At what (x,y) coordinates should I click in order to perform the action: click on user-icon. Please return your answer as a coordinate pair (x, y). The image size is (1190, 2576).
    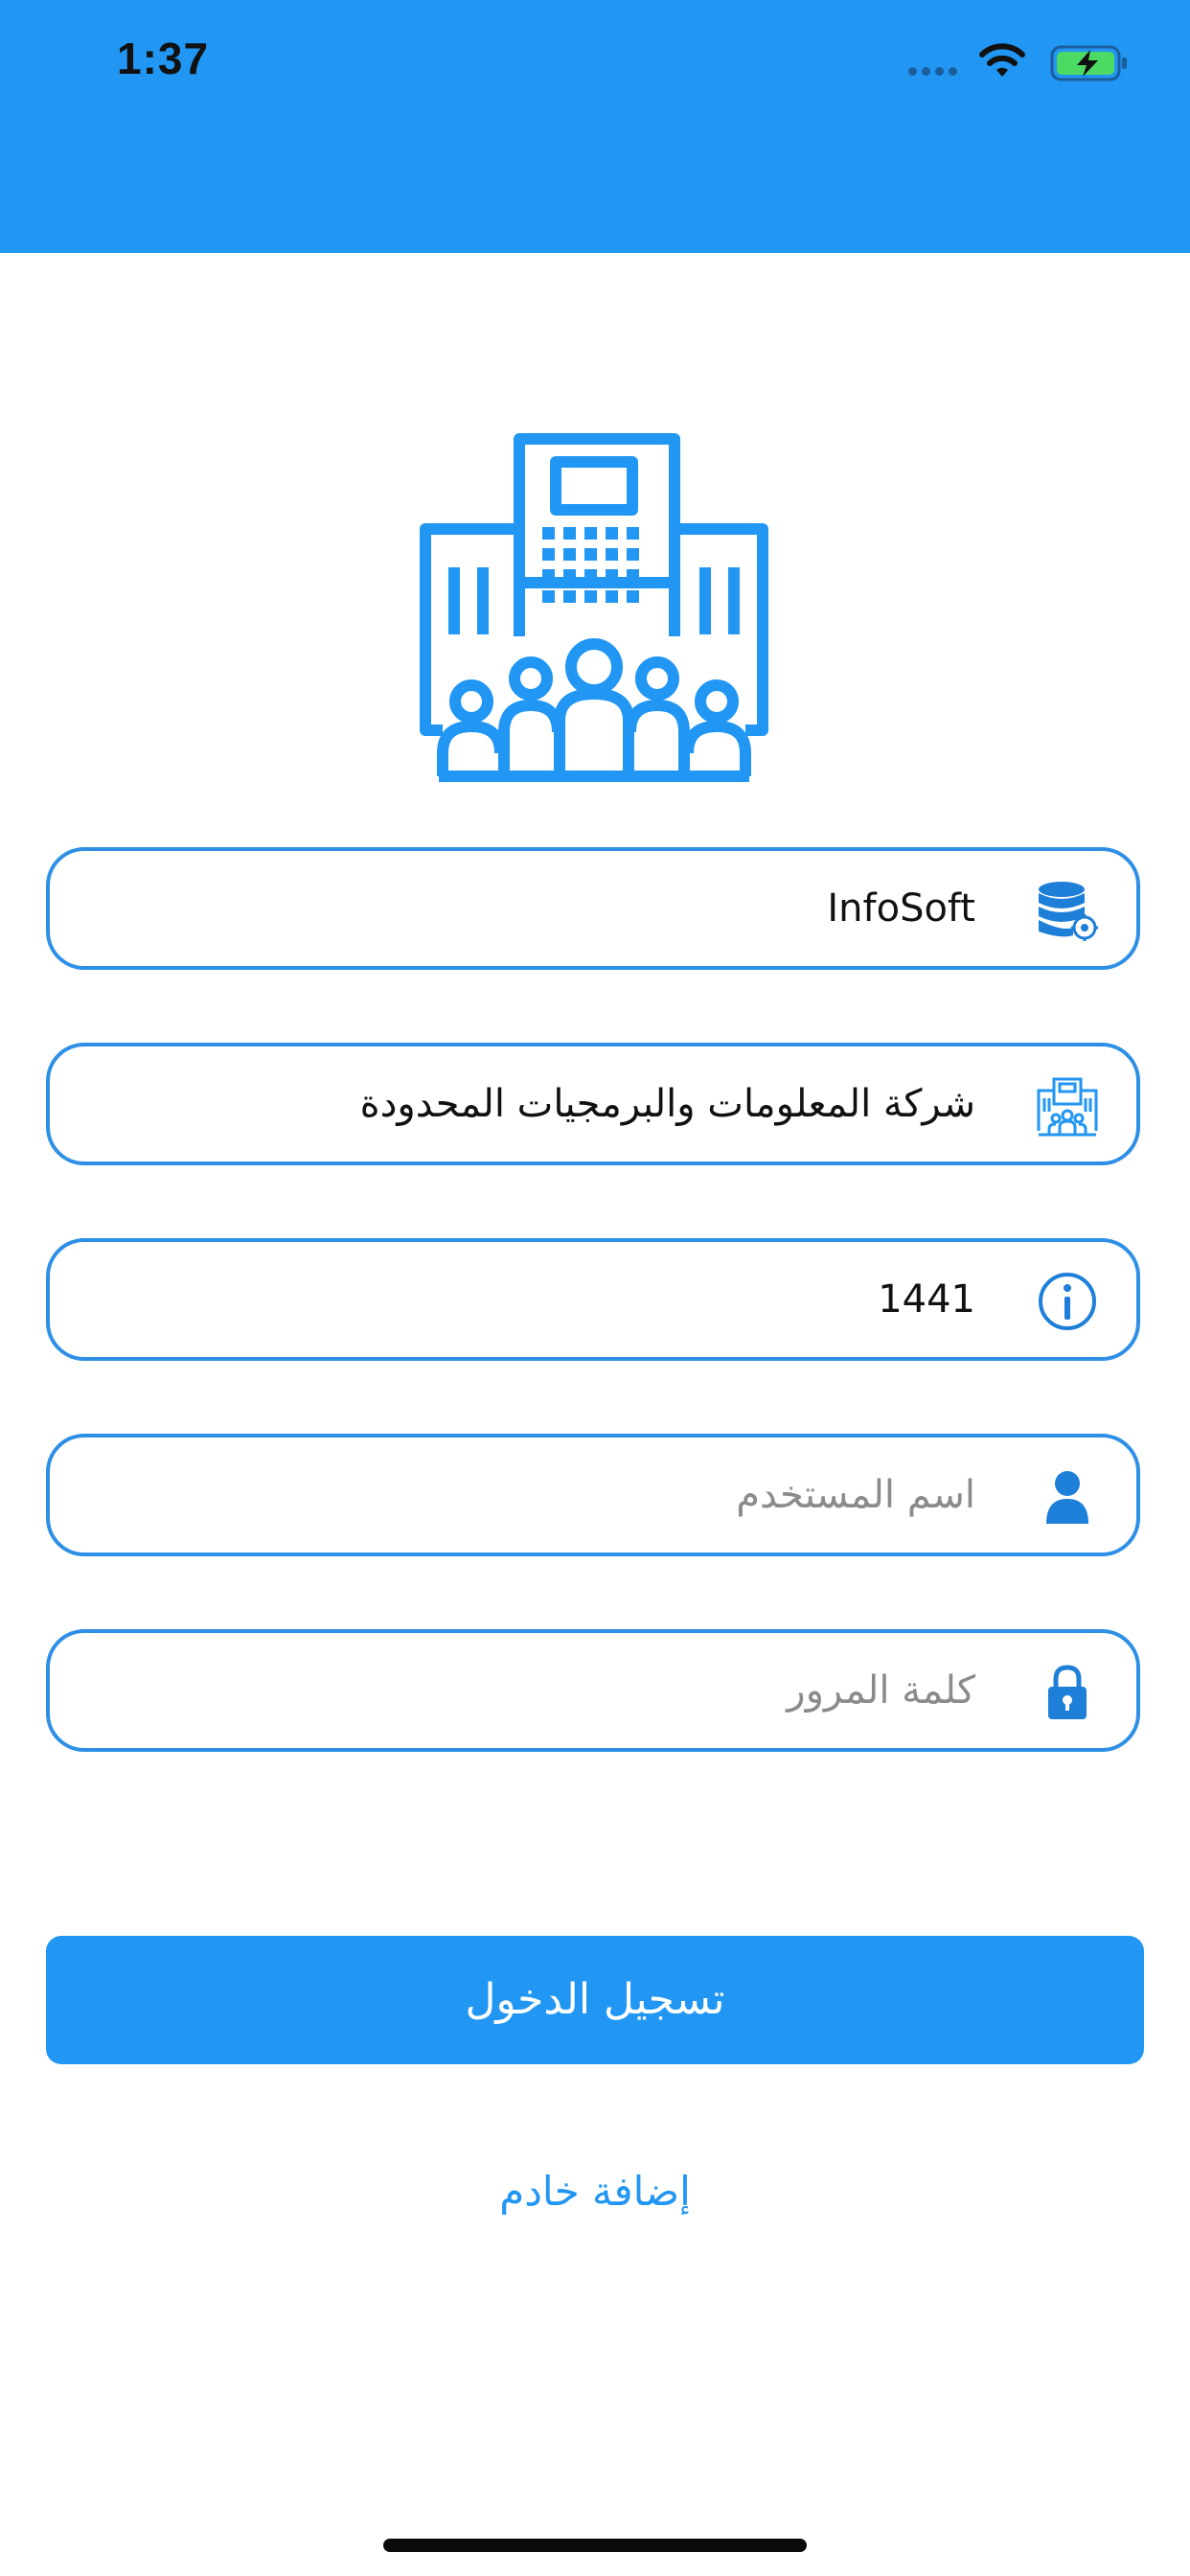
    Looking at the image, I should click on (1067, 1497).